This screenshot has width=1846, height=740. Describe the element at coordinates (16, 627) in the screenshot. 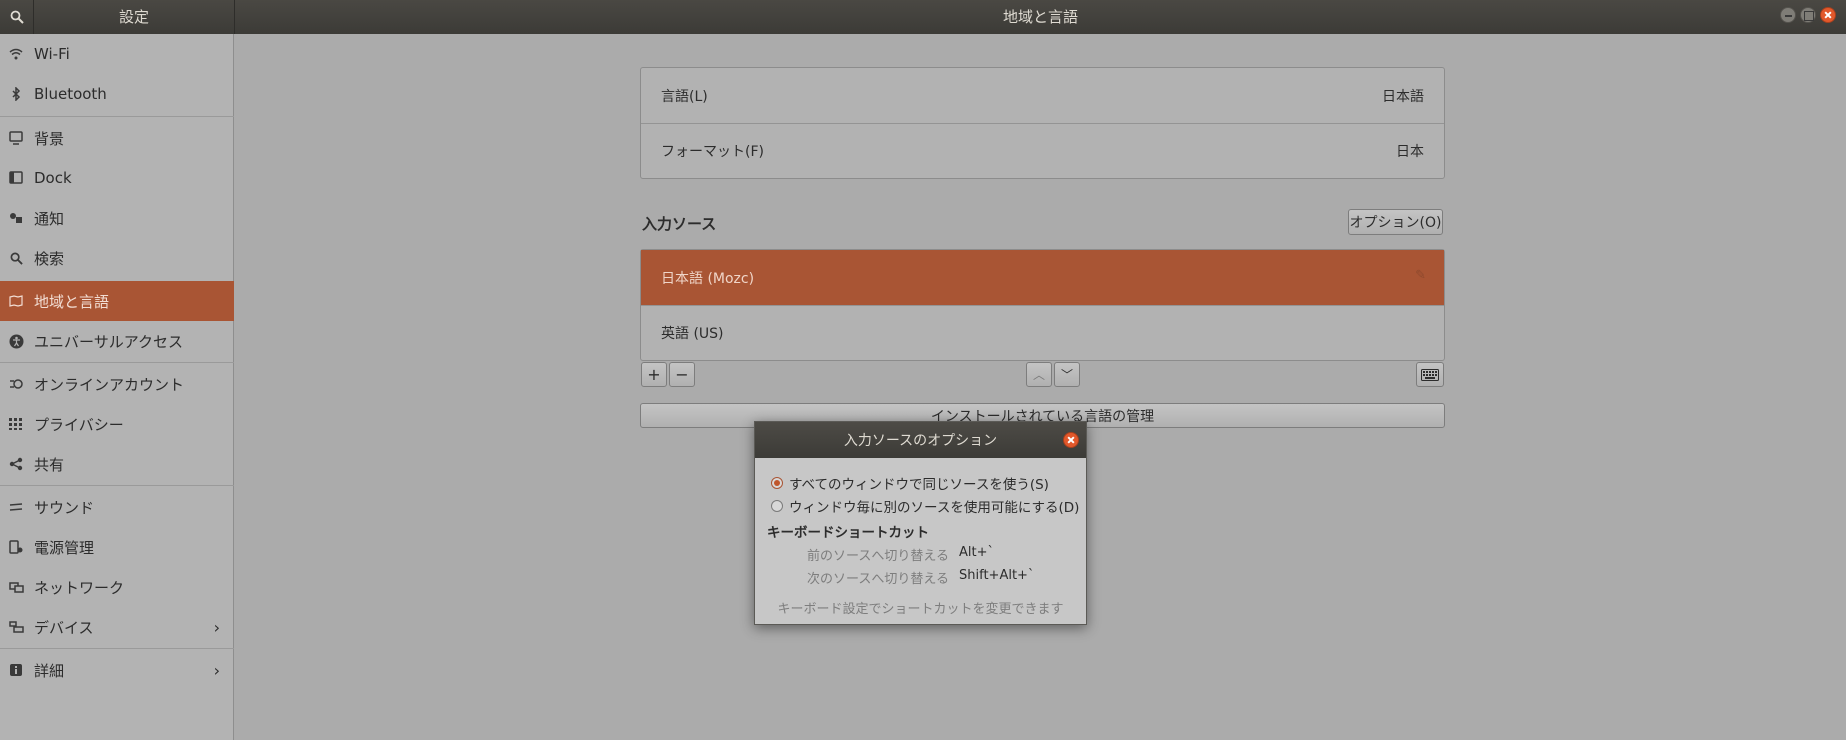

I see `devices-icon` at that location.